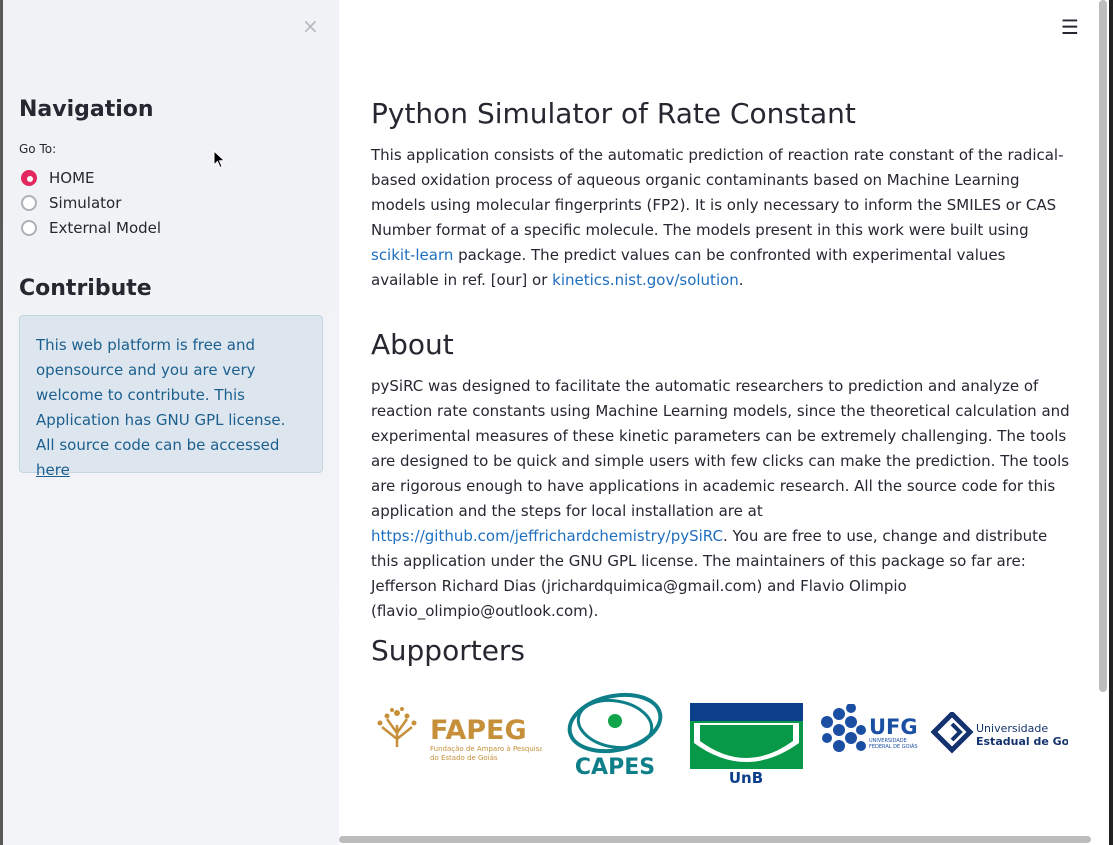 The image size is (1113, 845). I want to click on ufg-logo: UFG UNIVERSIDADE FEDERAL DE GOIÁS, so click(869, 728).